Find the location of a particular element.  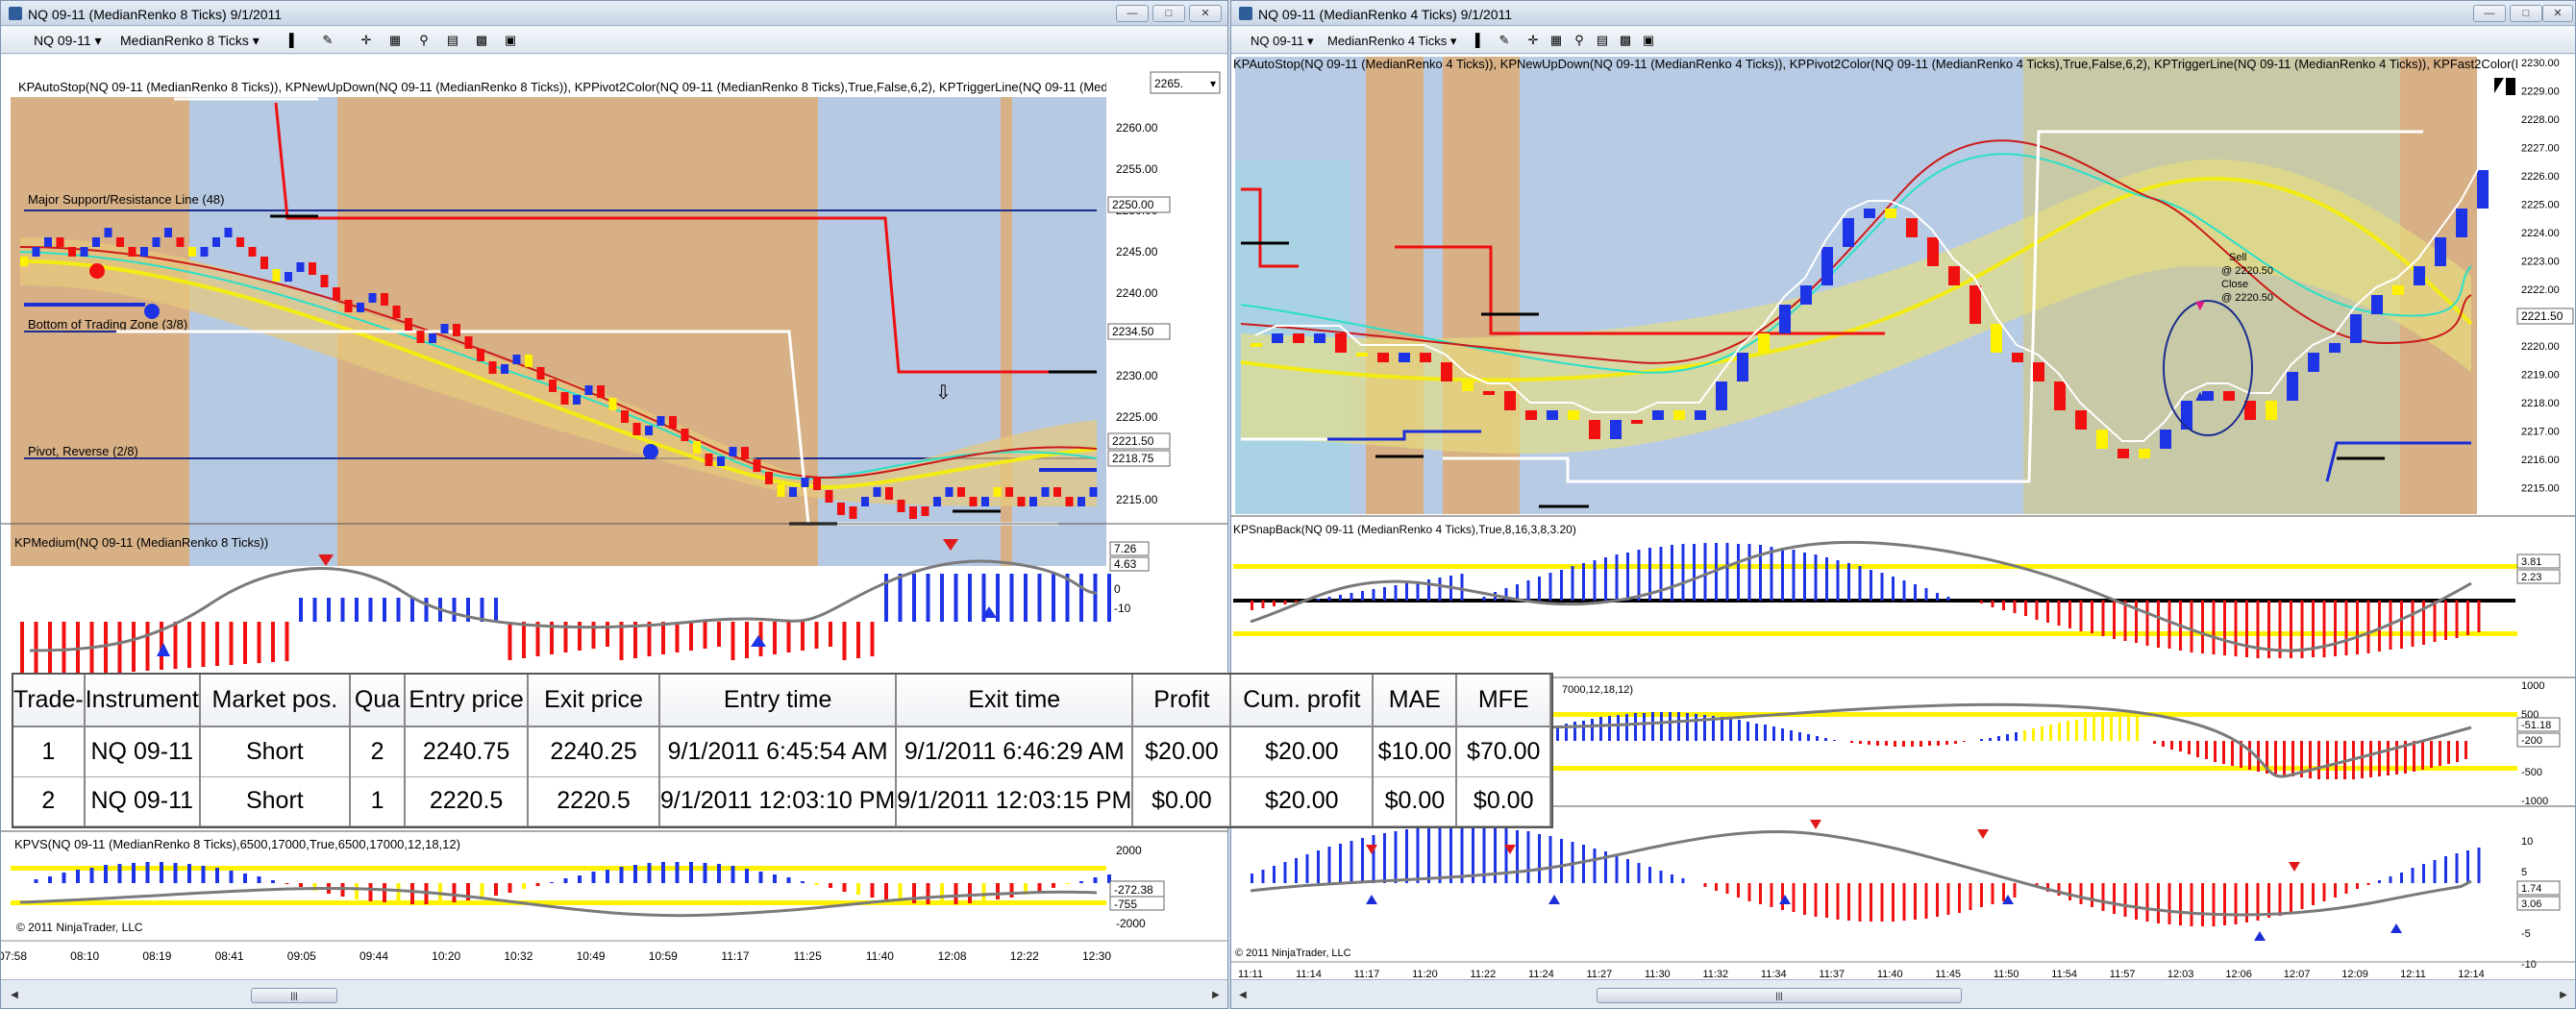

chevron-down-icon: ▾ is located at coordinates (1213, 84).